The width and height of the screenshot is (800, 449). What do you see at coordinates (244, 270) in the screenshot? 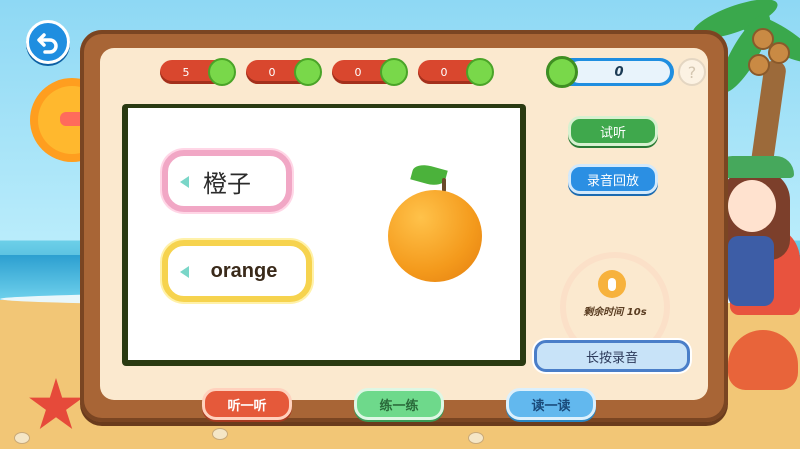
I see `english-word-text: orange` at bounding box center [244, 270].